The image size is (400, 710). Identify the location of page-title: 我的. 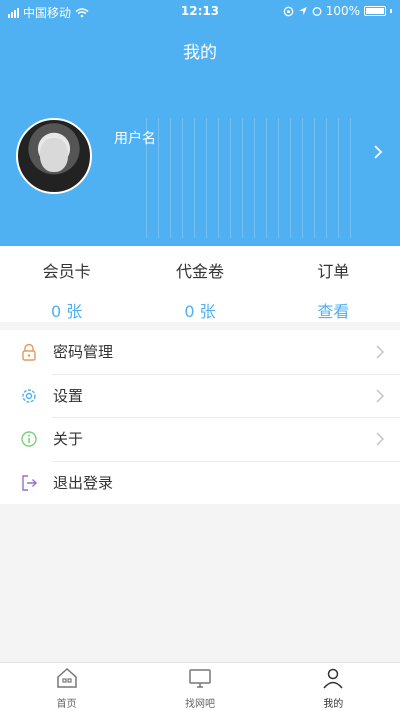
(200, 53).